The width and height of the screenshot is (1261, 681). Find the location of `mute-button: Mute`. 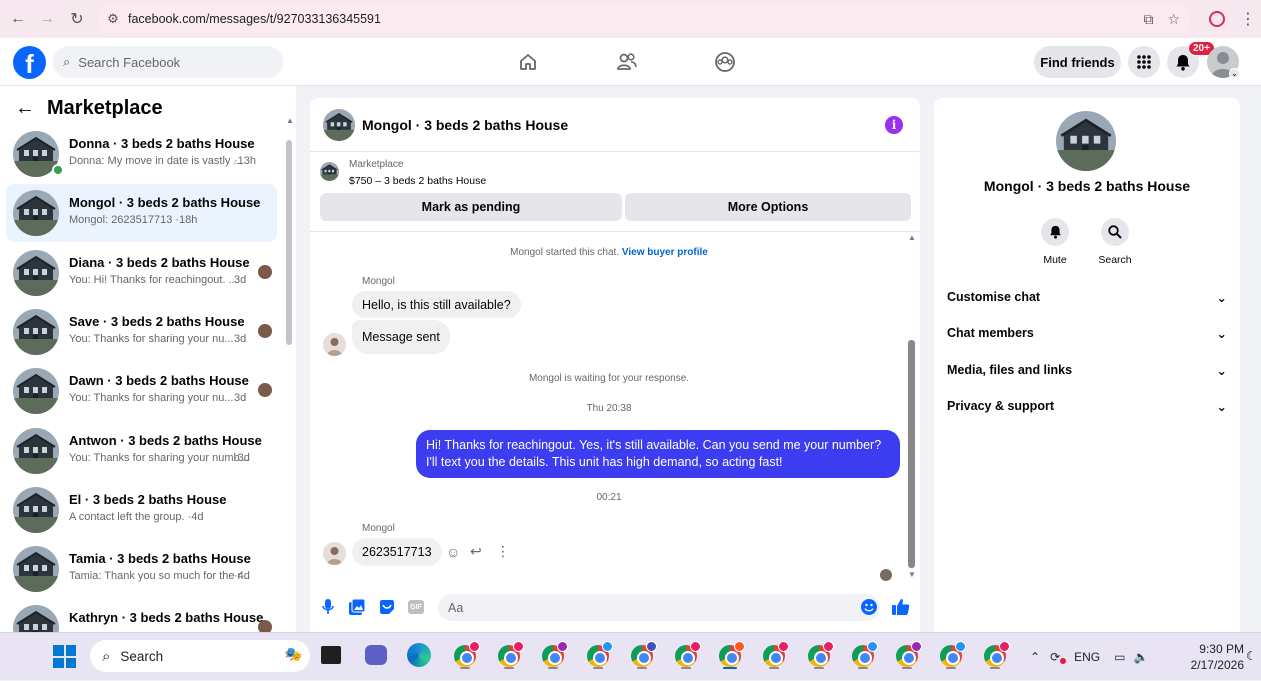

mute-button: Mute is located at coordinates (1055, 242).